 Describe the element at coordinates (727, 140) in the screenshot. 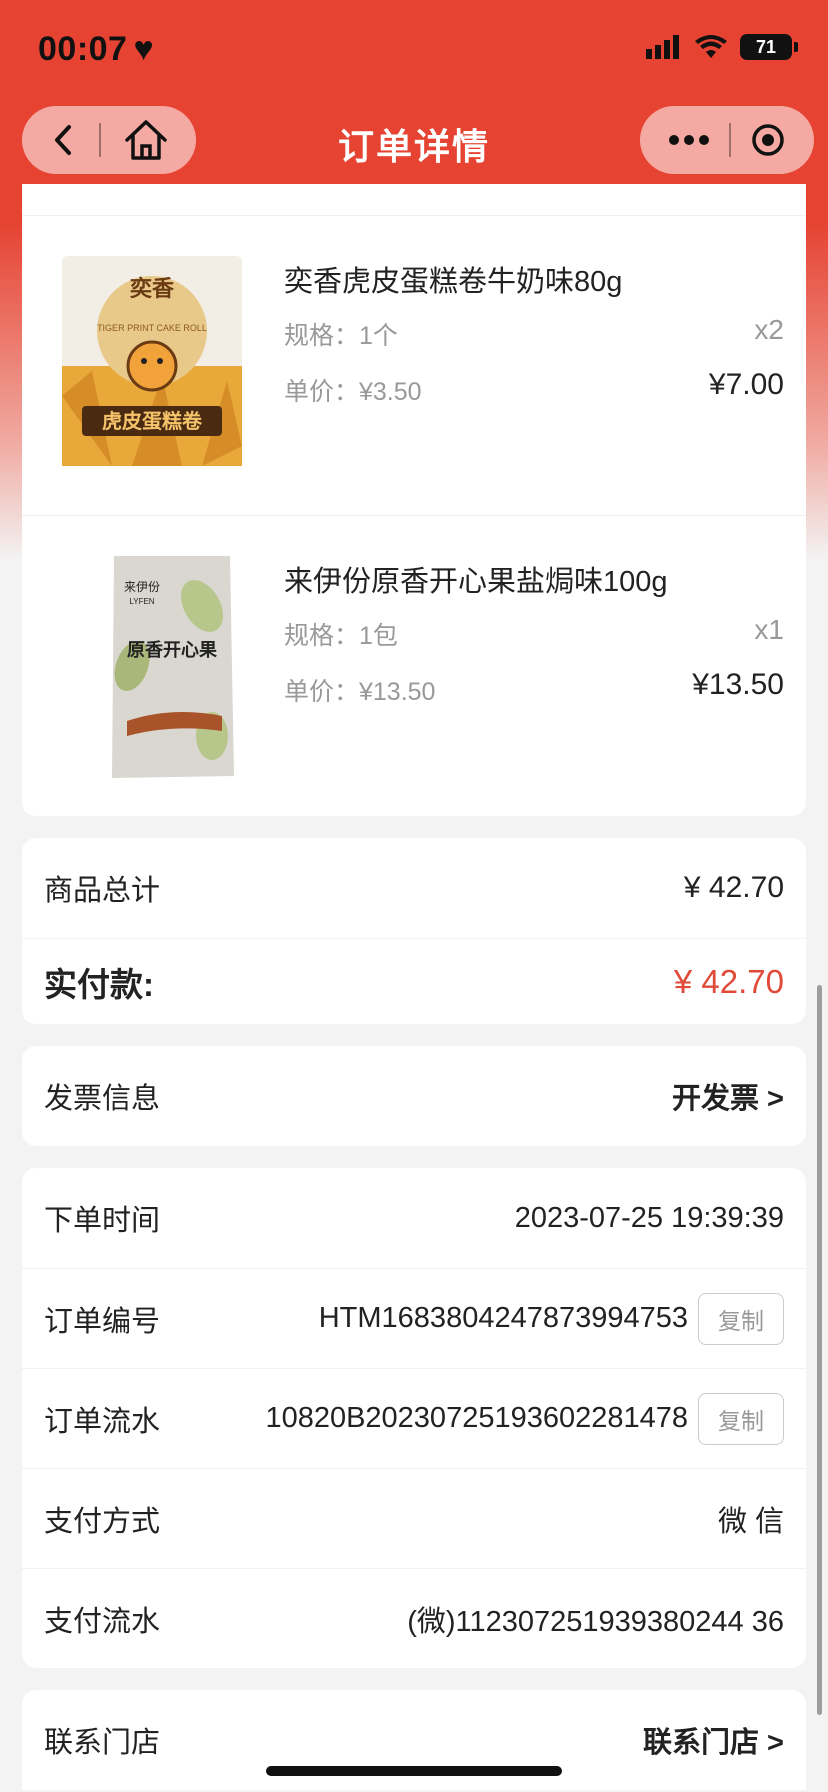

I see `nav-capsule-right` at that location.